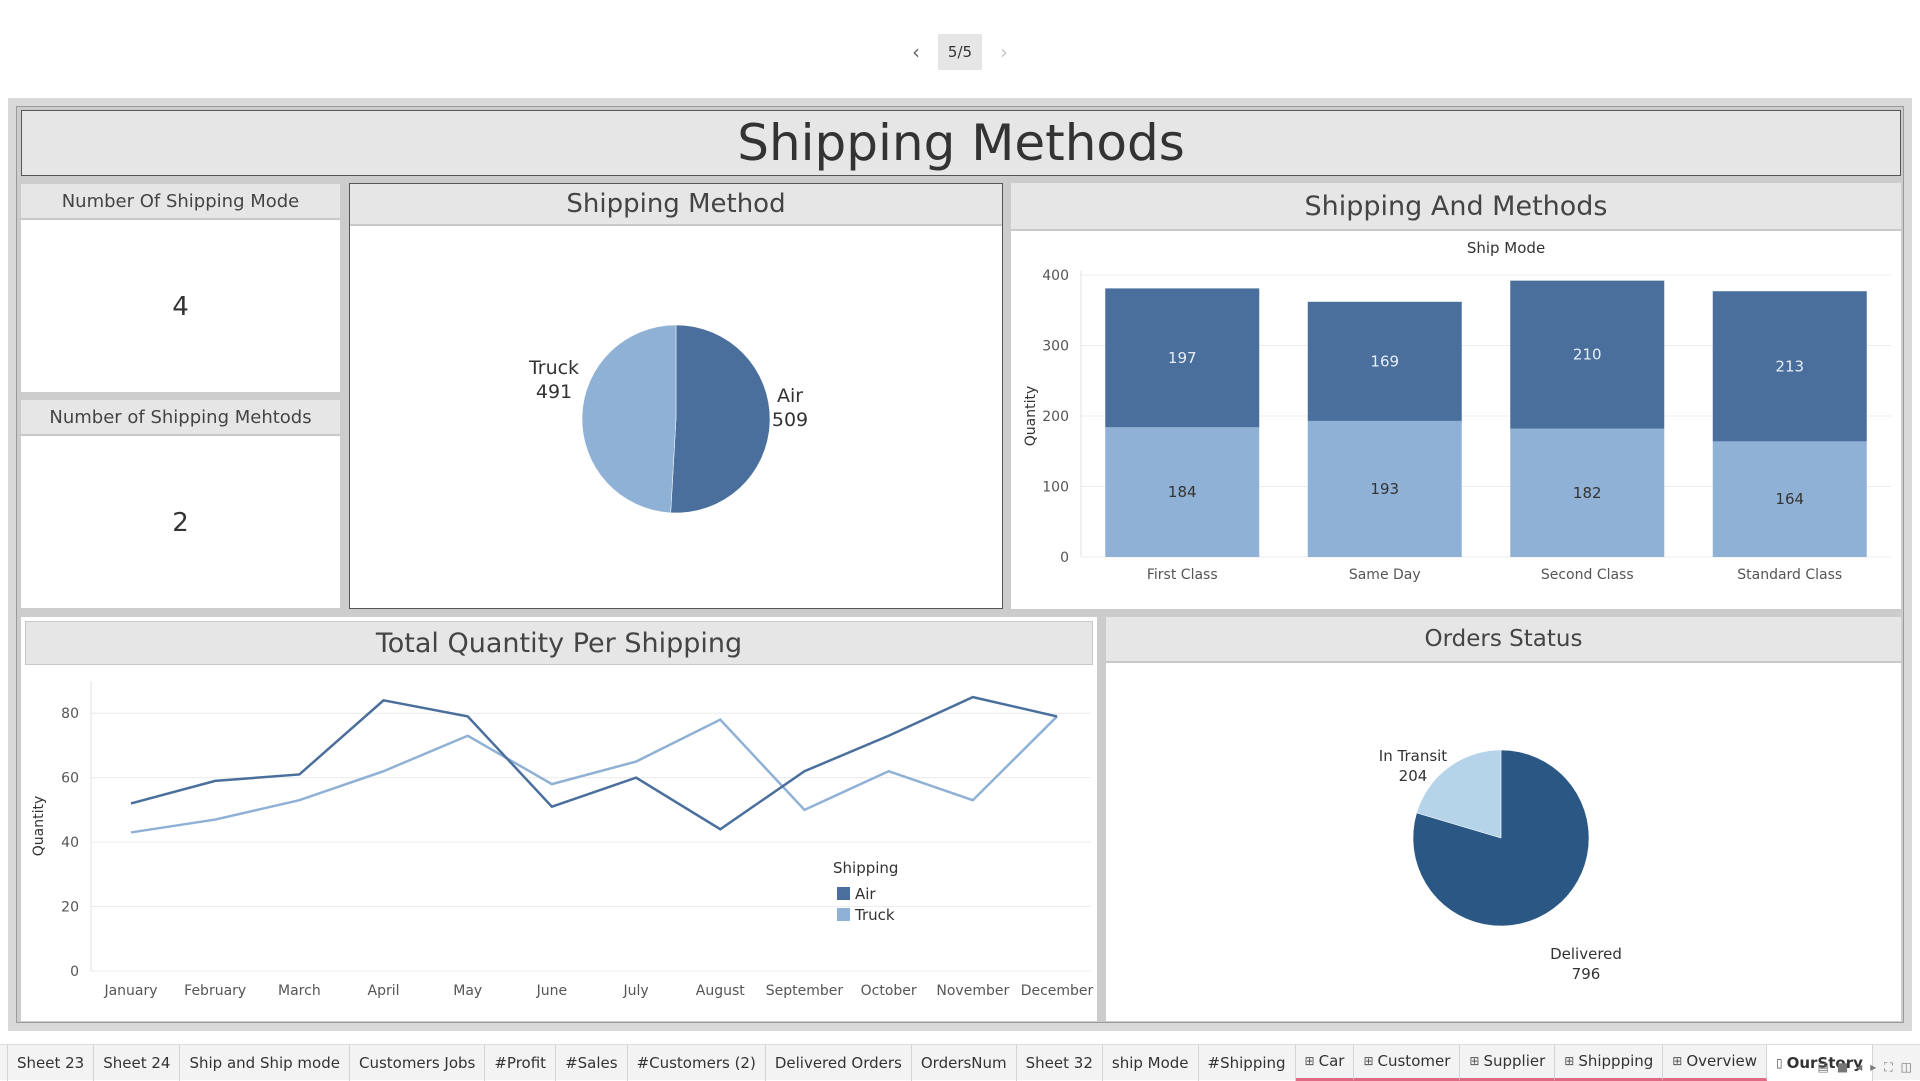  I want to click on story-icon: ▯, so click(1779, 1062).